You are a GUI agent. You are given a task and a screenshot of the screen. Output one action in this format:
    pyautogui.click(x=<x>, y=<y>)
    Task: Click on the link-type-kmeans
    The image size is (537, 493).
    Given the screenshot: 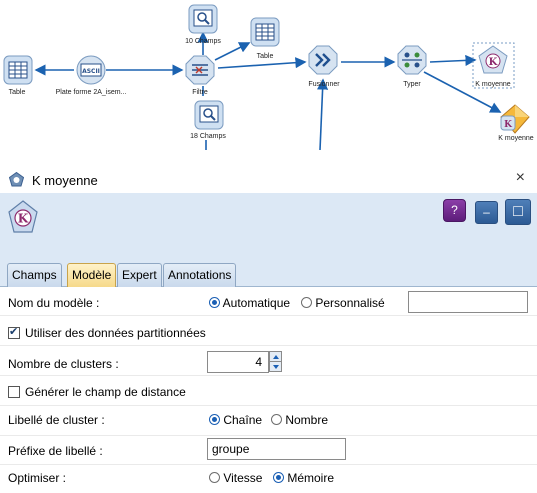 What is the action you would take?
    pyautogui.click(x=453, y=60)
    